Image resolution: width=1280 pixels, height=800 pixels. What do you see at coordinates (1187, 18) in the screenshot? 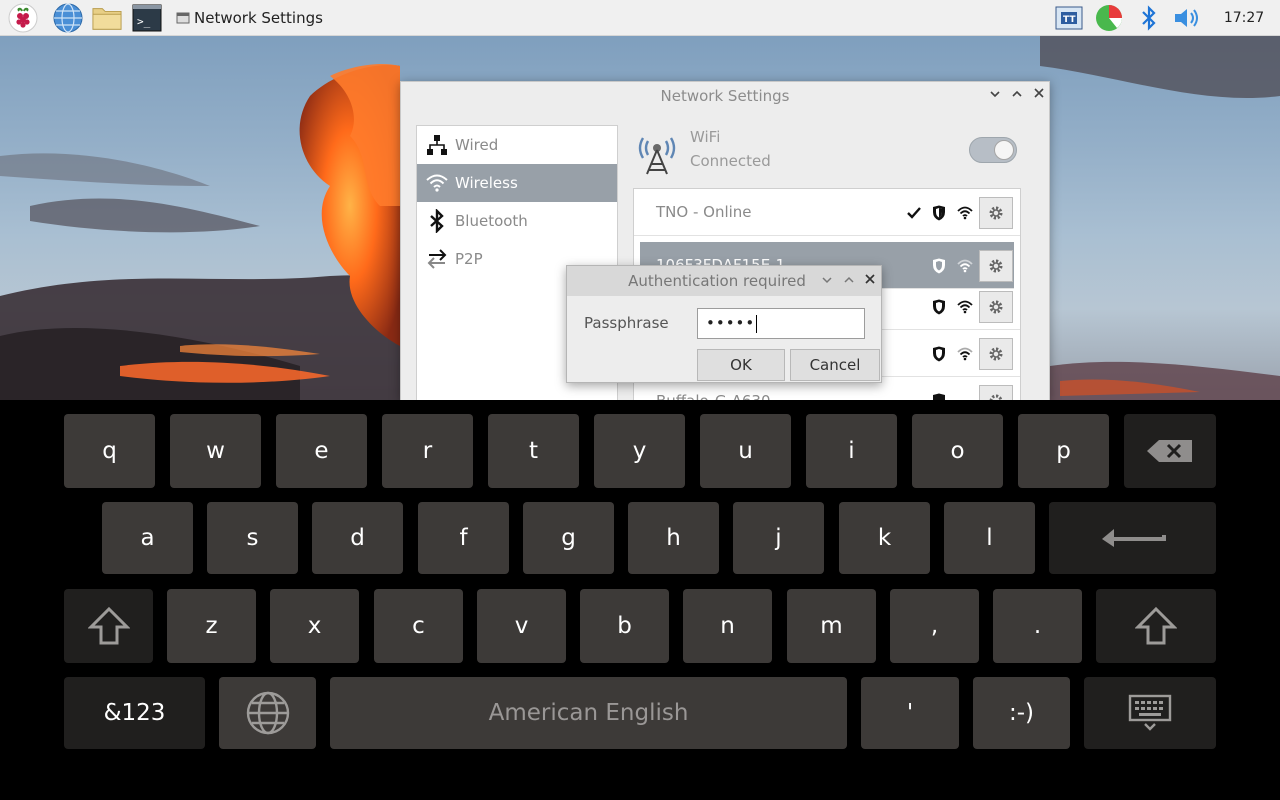
I see `volume-icon` at bounding box center [1187, 18].